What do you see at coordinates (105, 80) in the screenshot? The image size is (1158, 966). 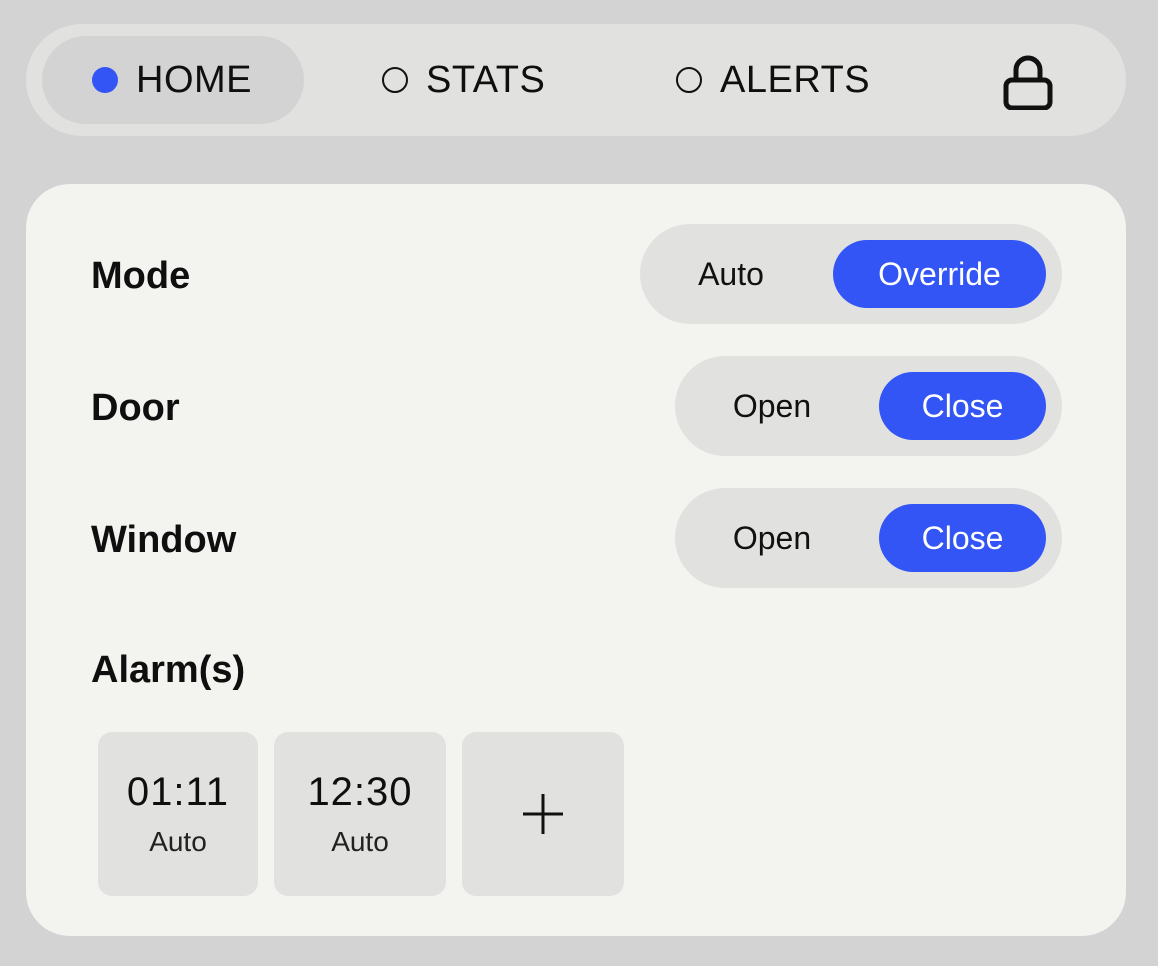 I see `active-dot-icon` at bounding box center [105, 80].